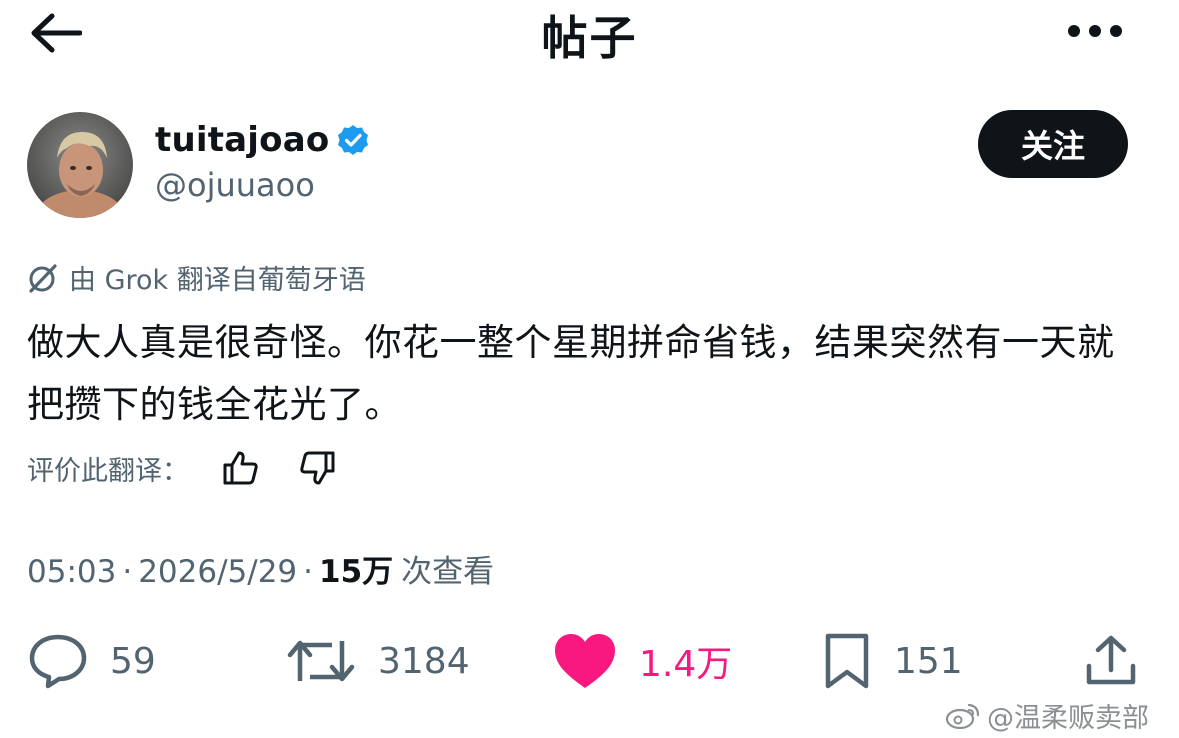  I want to click on heart-filled-icon, so click(585, 661).